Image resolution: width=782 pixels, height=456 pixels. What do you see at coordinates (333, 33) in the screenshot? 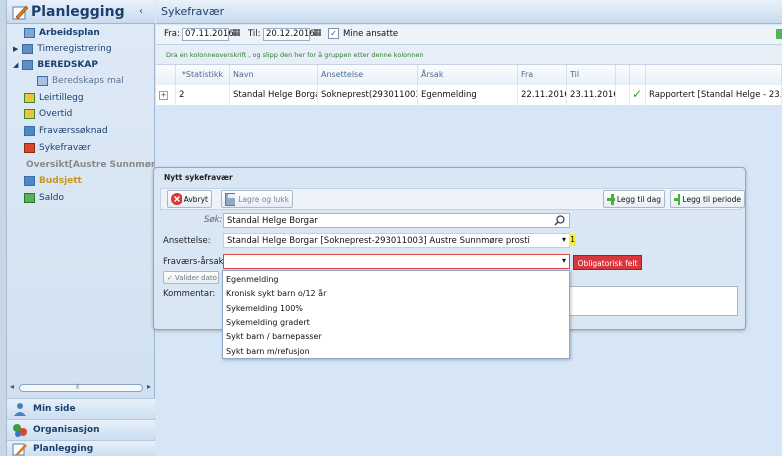
I see `mine-ansatte-checkbox: ✓` at bounding box center [333, 33].